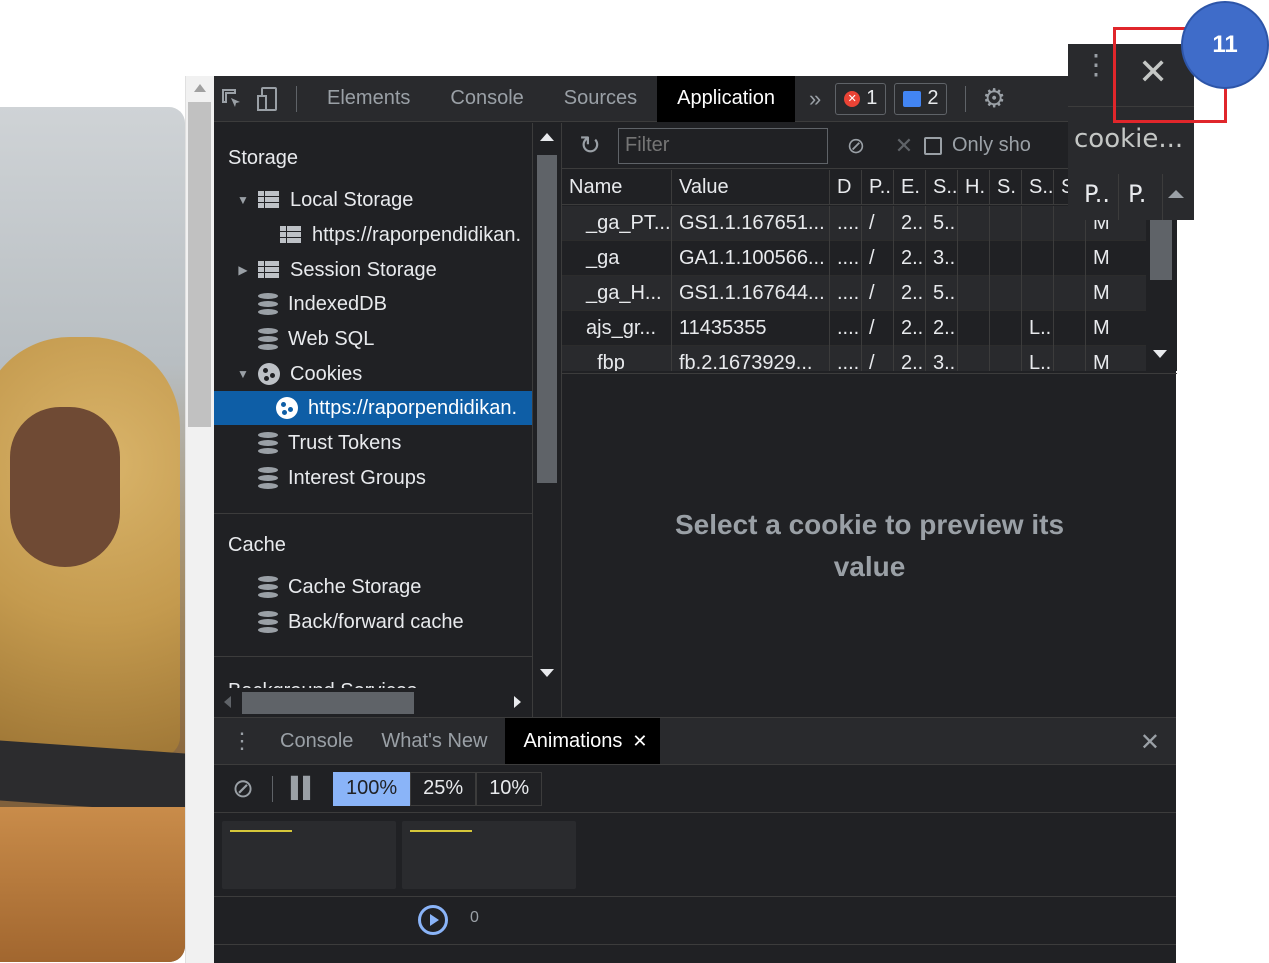  I want to click on only-issues-checkbox, so click(933, 145).